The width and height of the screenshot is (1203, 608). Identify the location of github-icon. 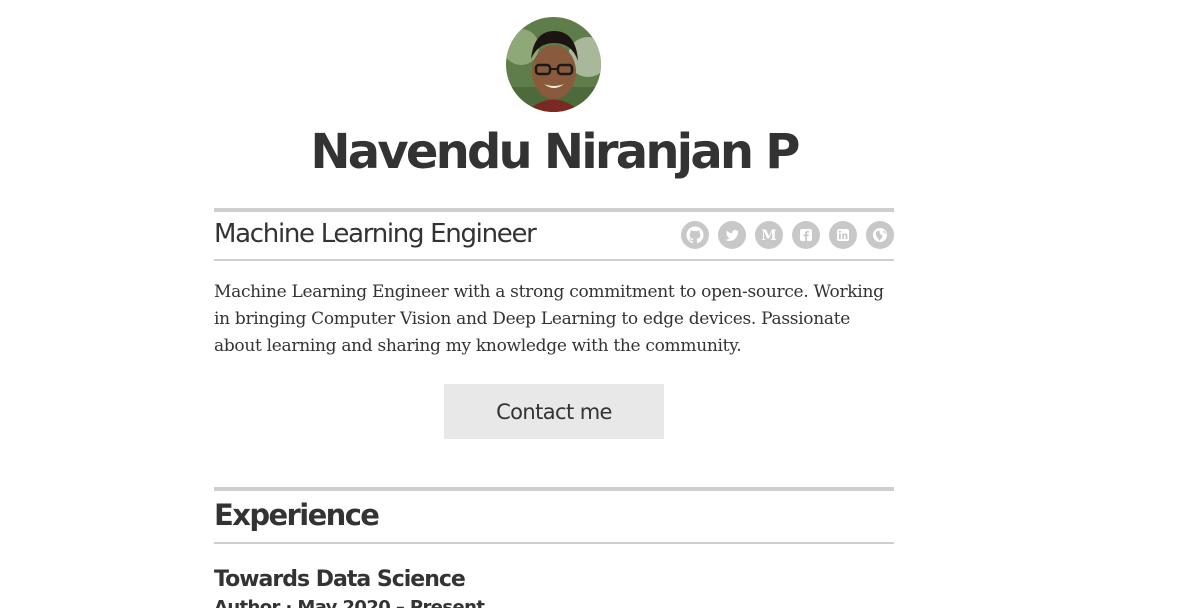
(695, 235).